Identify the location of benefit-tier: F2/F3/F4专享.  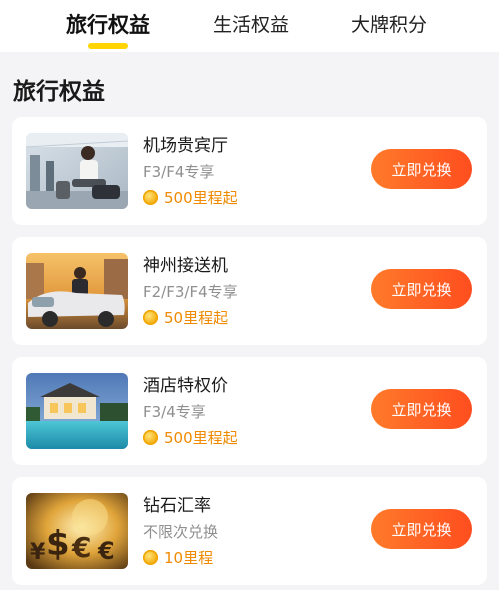
(190, 292).